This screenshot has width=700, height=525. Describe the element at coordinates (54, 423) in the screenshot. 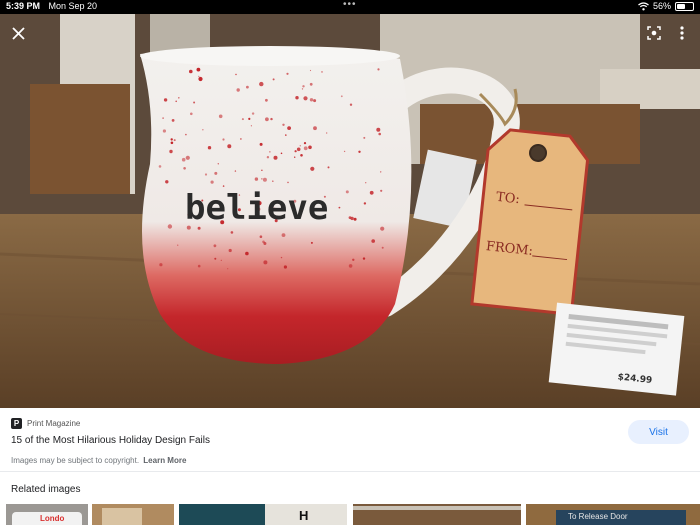

I see `source-name: Print Magazine` at that location.